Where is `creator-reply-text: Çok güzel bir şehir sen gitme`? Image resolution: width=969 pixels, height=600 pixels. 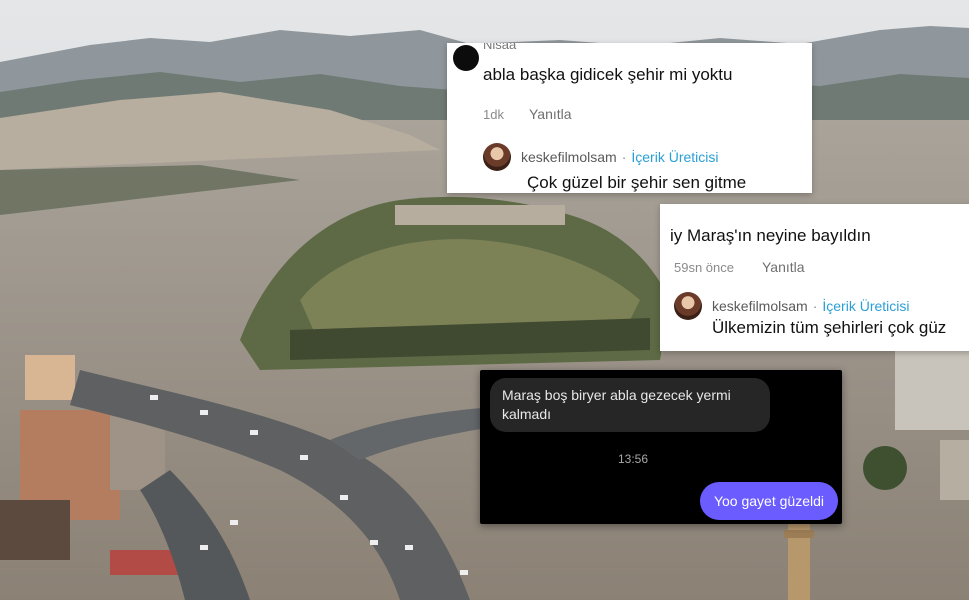 creator-reply-text: Çok güzel bir şehir sen gitme is located at coordinates (637, 182).